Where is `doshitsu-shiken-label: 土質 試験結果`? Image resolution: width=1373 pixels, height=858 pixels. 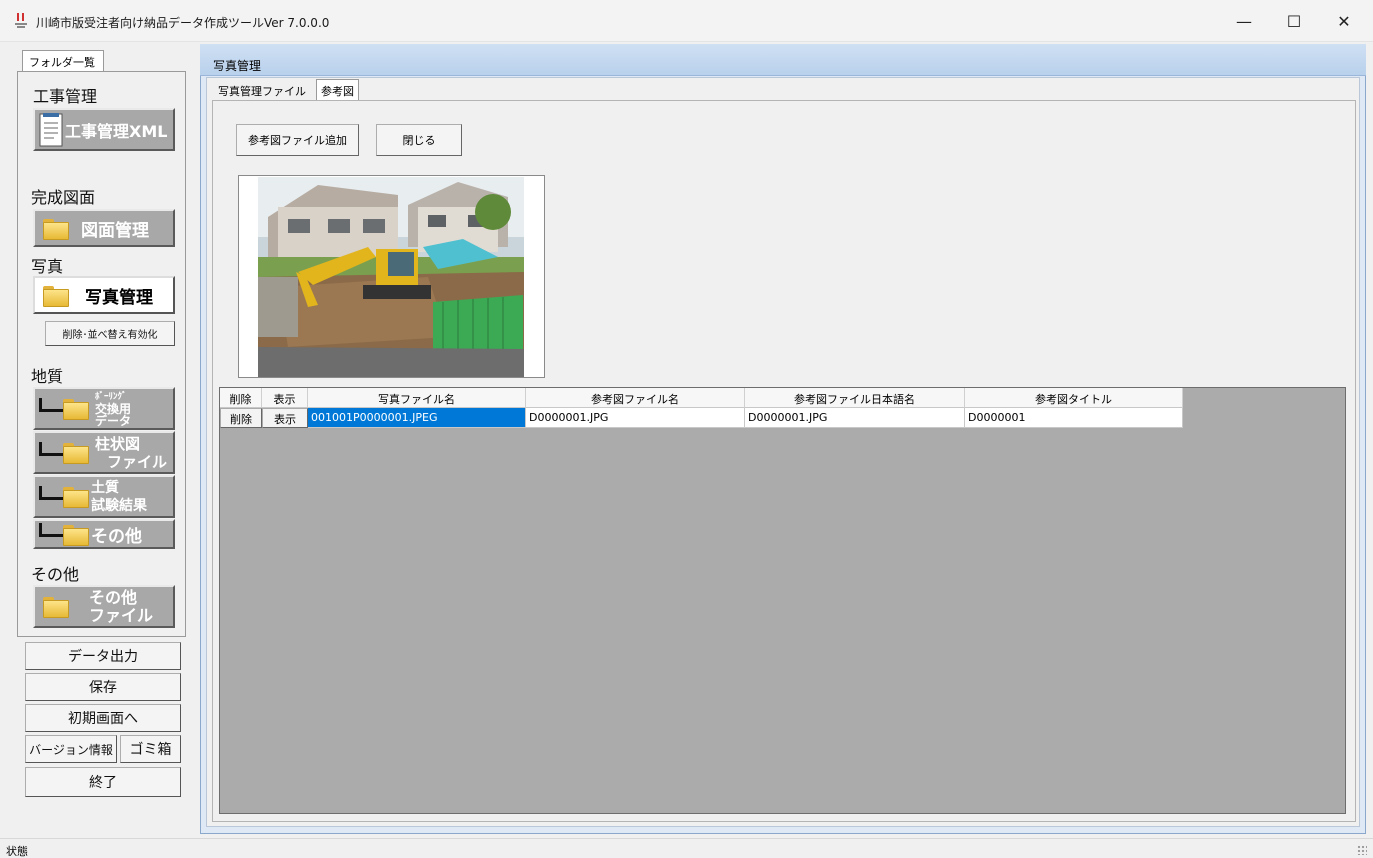
doshitsu-shiken-label: 土質 試験結果 is located at coordinates (119, 497).